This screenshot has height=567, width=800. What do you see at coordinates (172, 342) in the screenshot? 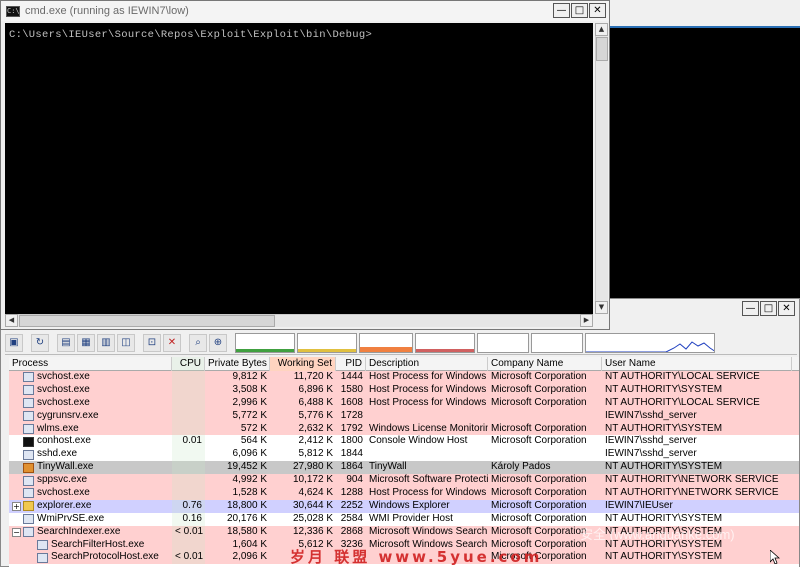
I see `kill-process-icon: ✕` at bounding box center [172, 342].